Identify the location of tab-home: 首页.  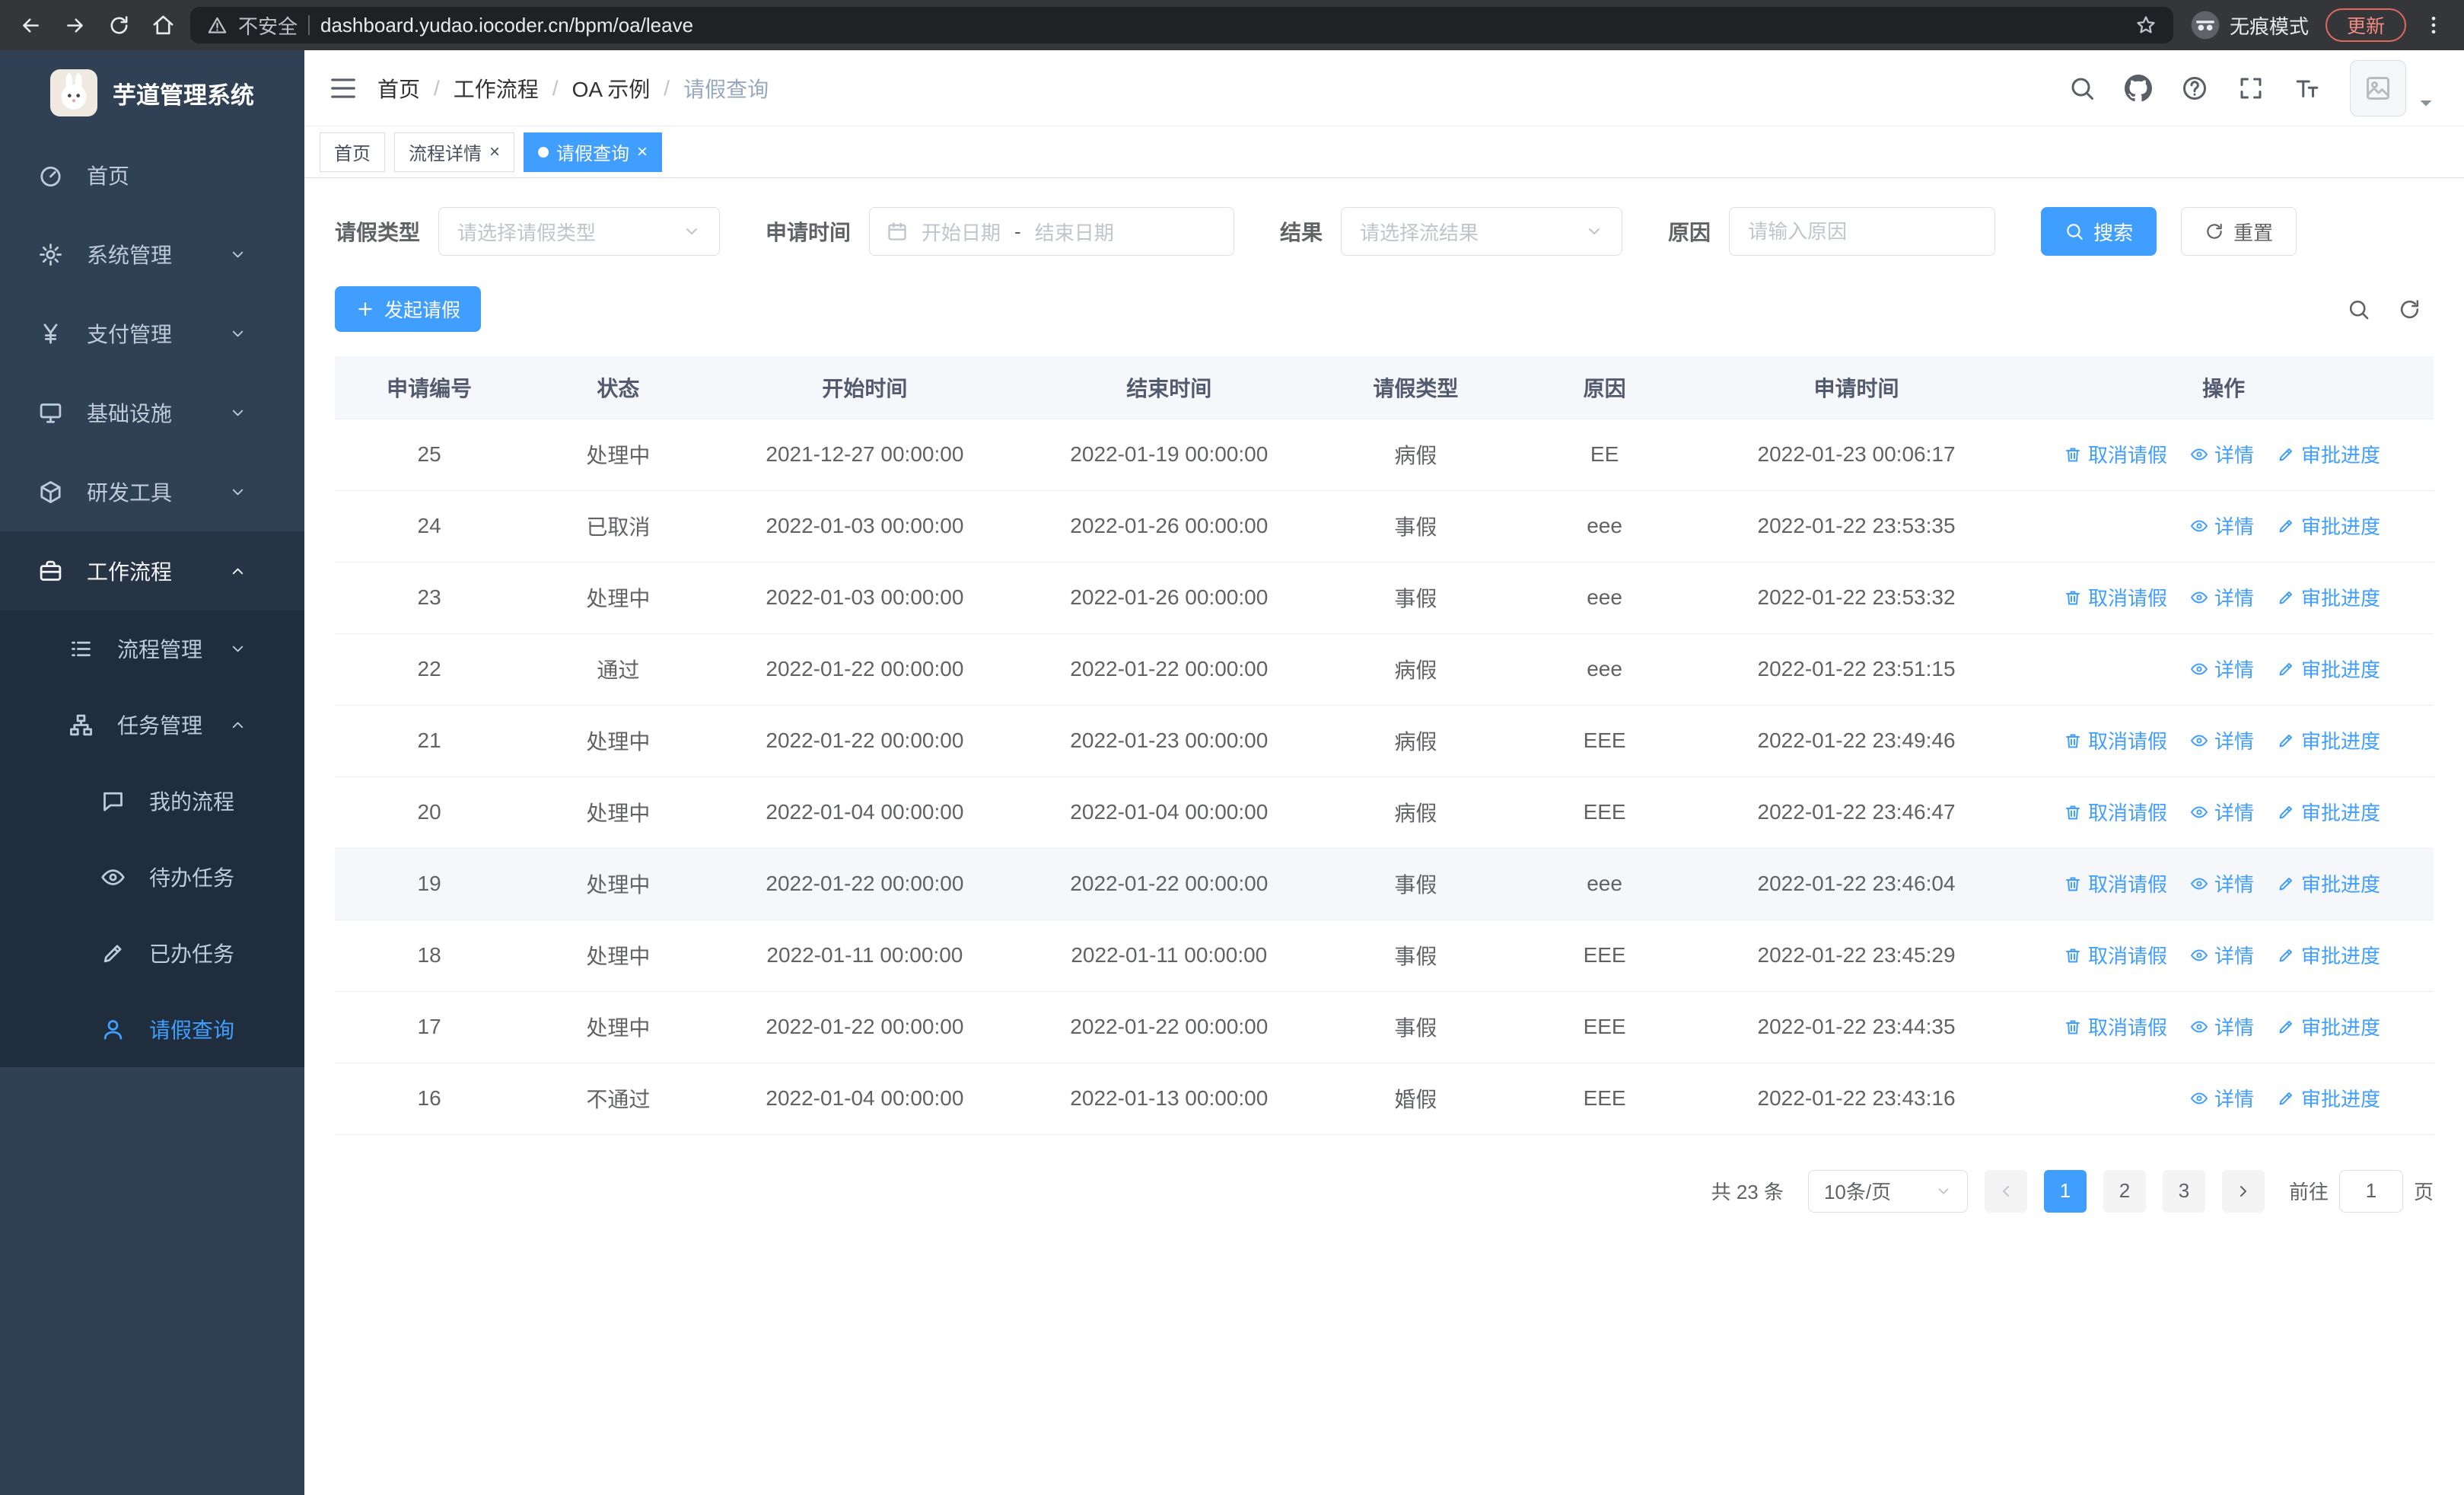
(352, 152).